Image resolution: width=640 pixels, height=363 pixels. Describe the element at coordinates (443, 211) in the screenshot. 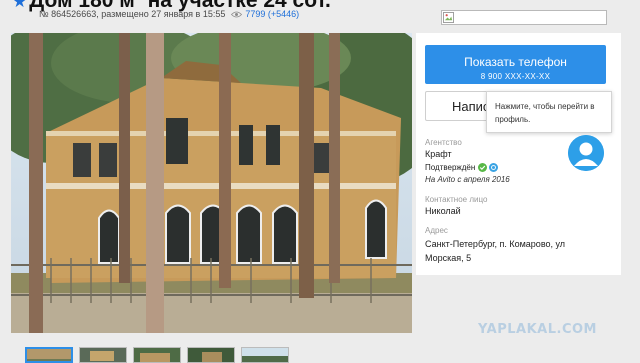

I see `contact-person-name: Николай` at that location.